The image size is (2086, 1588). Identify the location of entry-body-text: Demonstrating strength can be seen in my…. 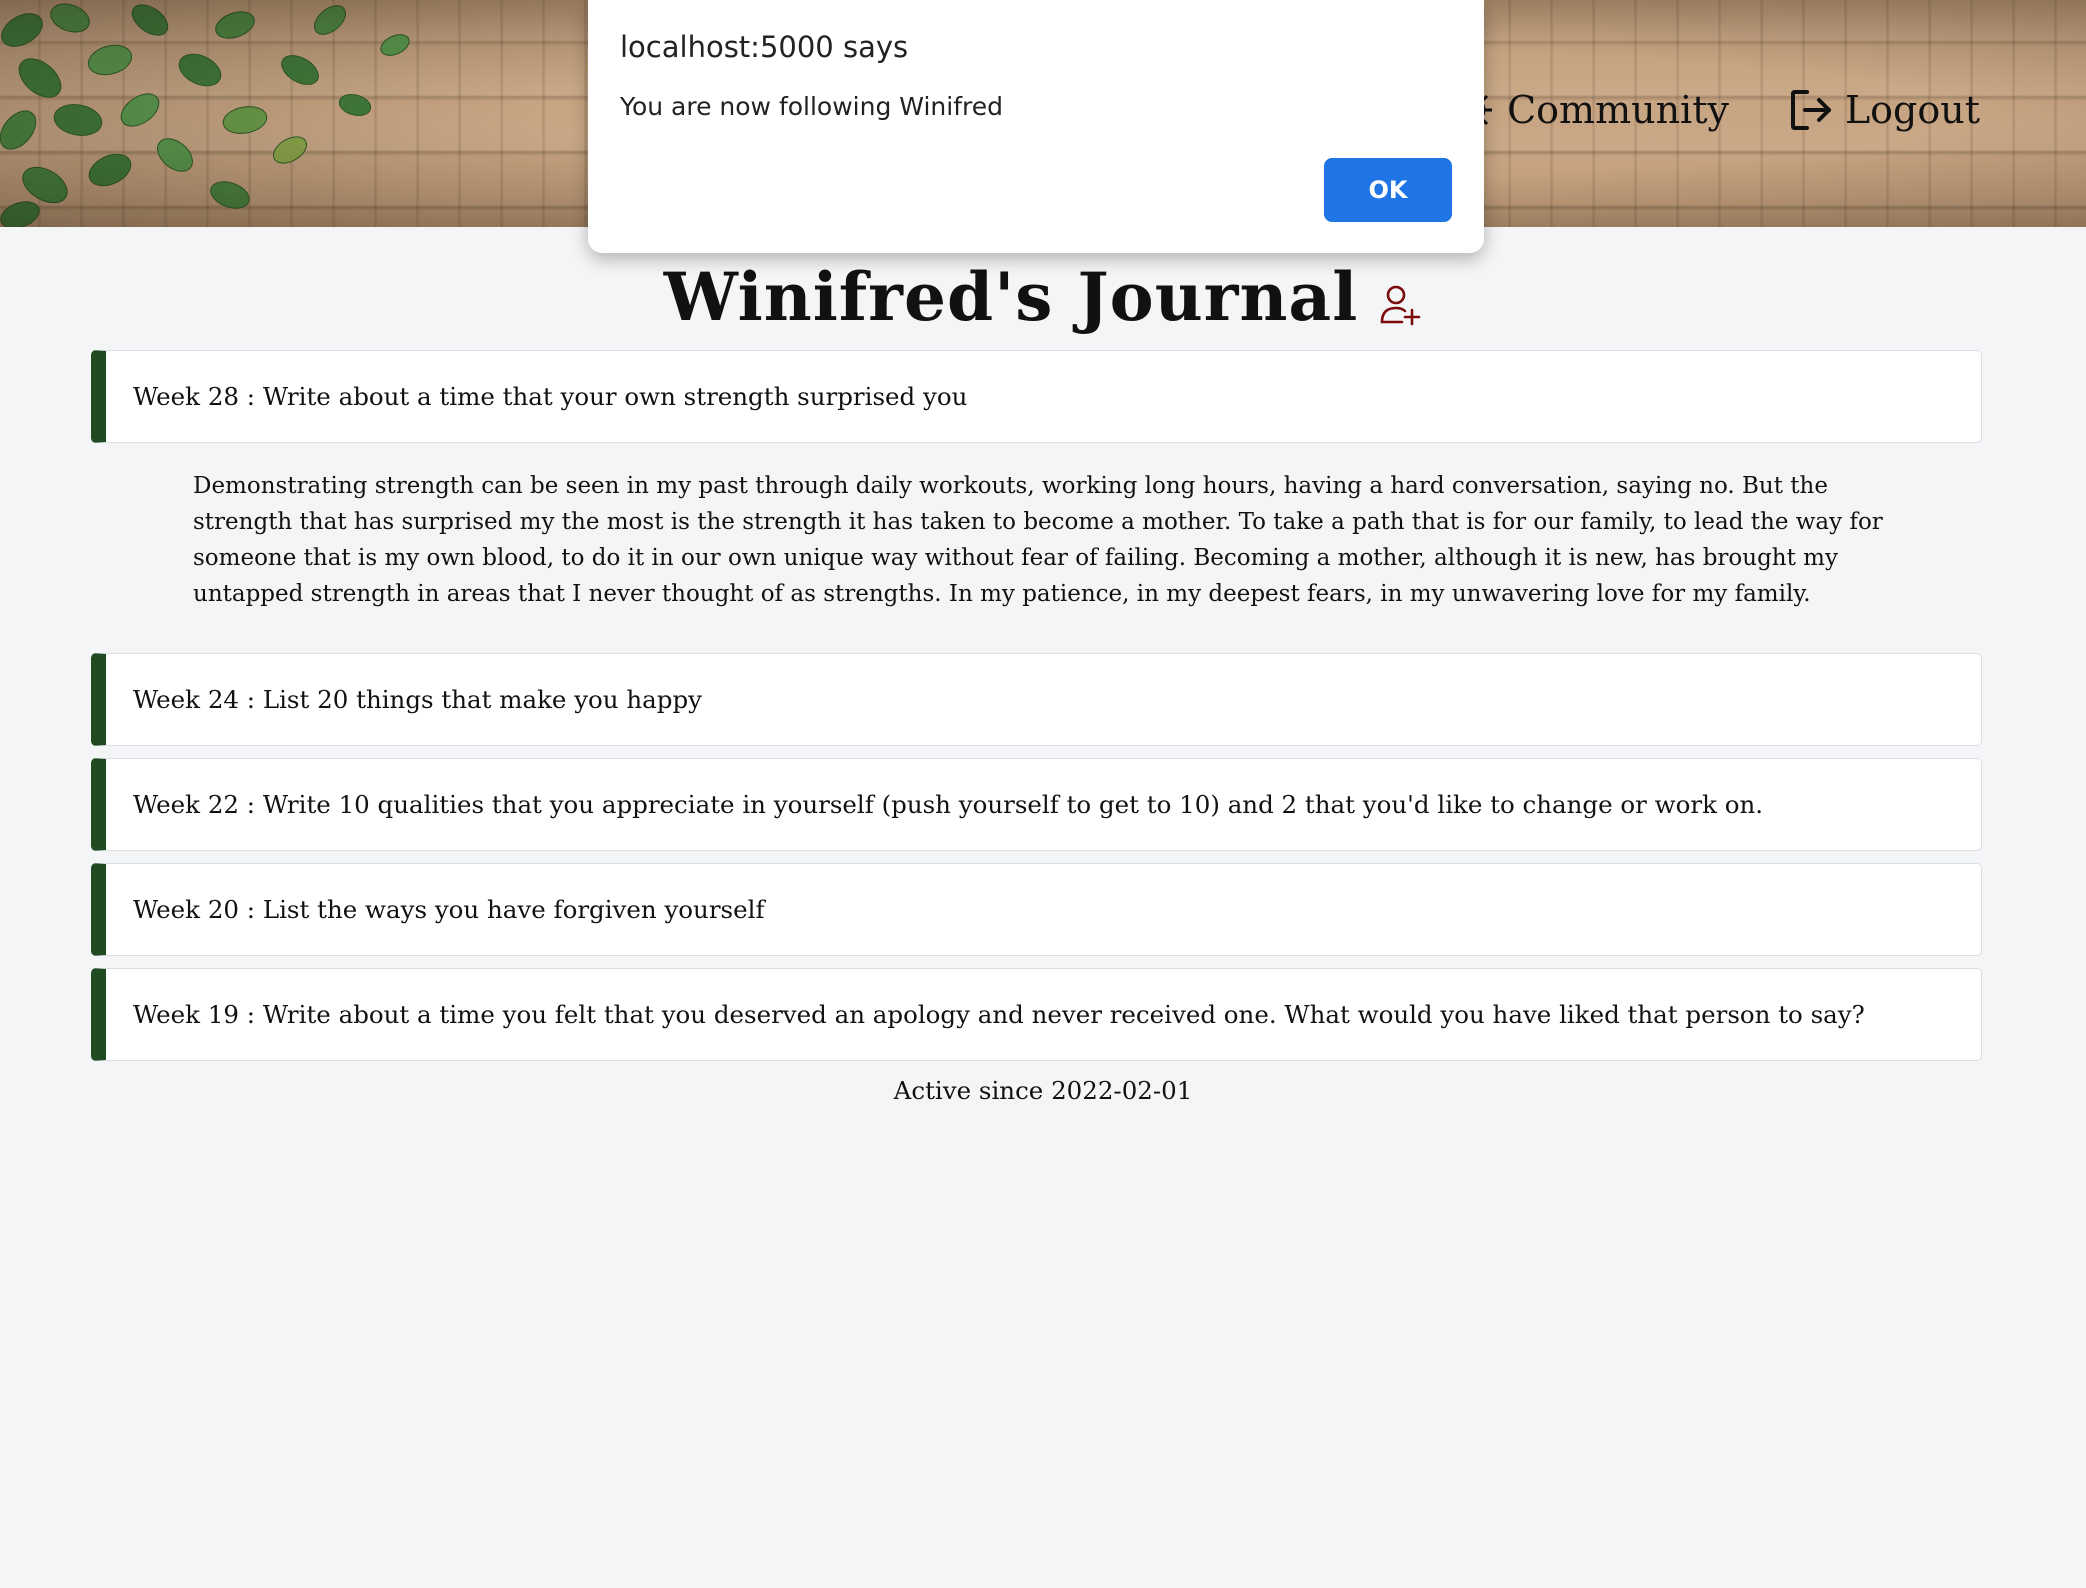
(1038, 540).